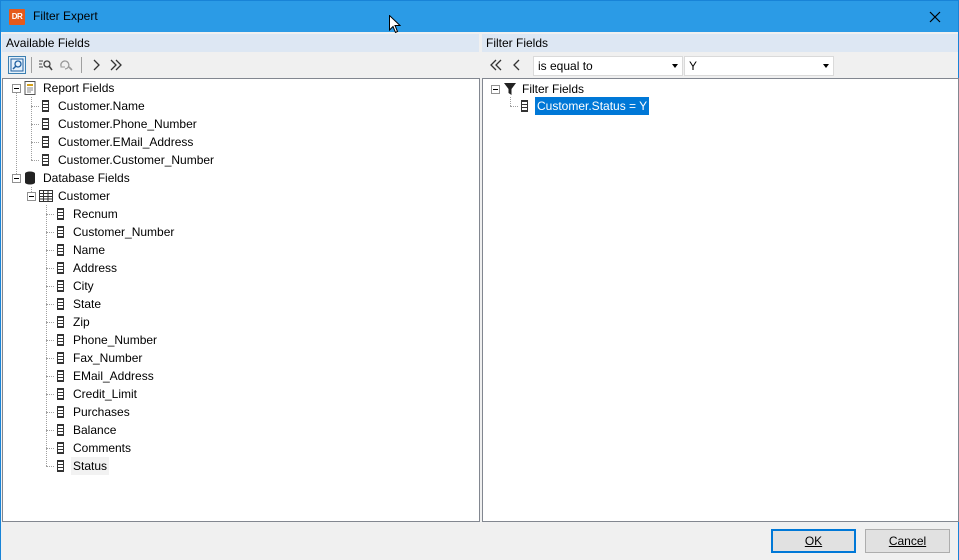 Image resolution: width=959 pixels, height=560 pixels. What do you see at coordinates (479, 541) in the screenshot?
I see `dialog-footer: OK Cancel` at bounding box center [479, 541].